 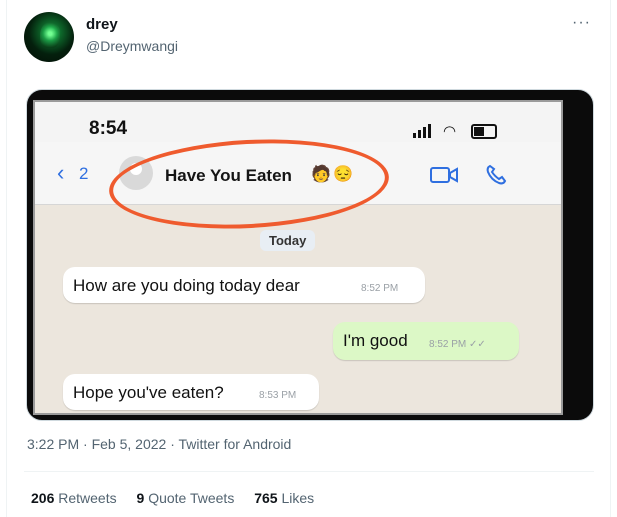 What do you see at coordinates (132, 46) in the screenshot?
I see `author-handle: @Dreymwangi` at bounding box center [132, 46].